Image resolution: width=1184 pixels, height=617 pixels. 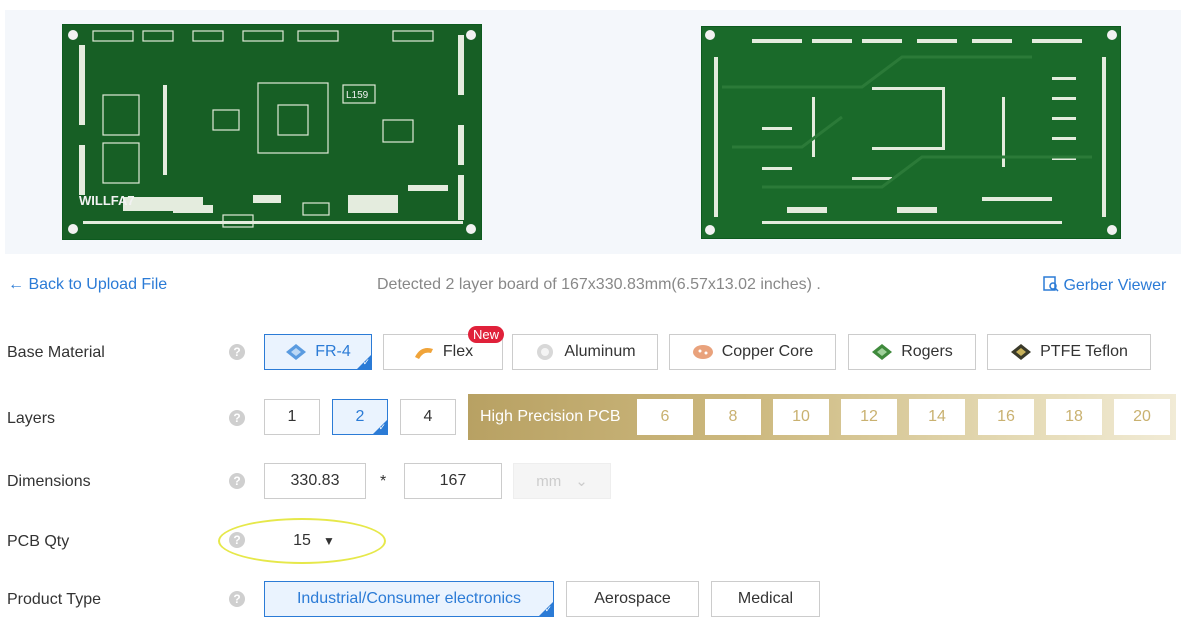 I want to click on material-option-label: FR-4, so click(x=333, y=351).